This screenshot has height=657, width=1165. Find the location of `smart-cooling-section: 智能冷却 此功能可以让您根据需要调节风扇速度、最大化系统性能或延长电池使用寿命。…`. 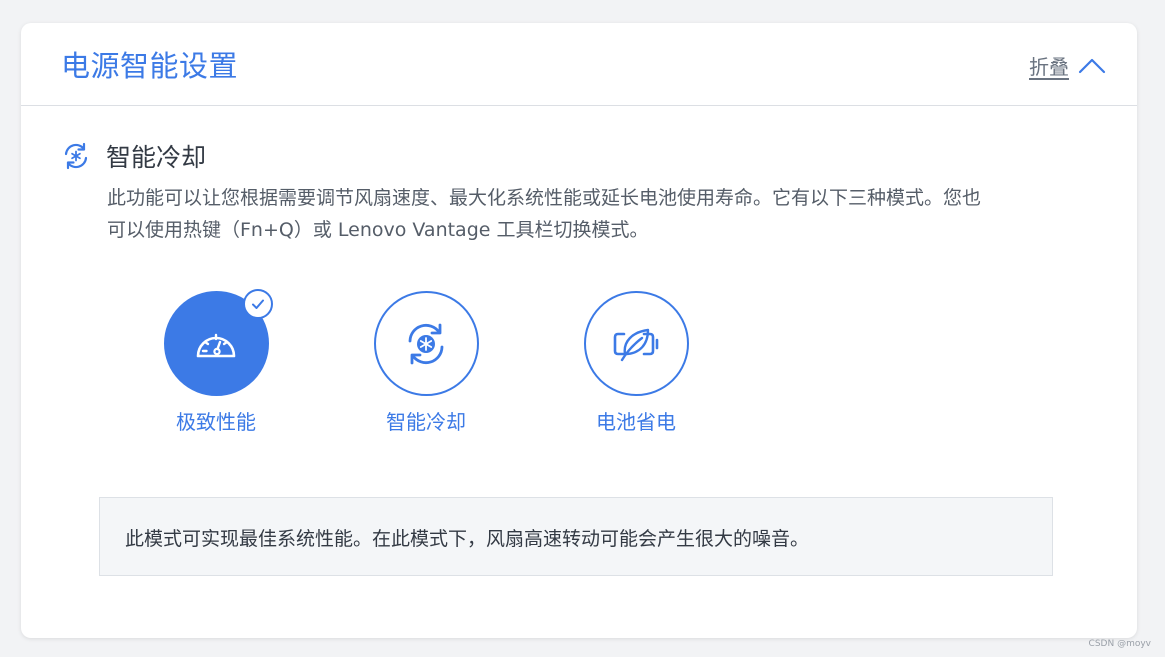

smart-cooling-section: 智能冷却 此功能可以让您根据需要调节风扇速度、最大化系统性能或延长电池使用寿命。… is located at coordinates (581, 192).